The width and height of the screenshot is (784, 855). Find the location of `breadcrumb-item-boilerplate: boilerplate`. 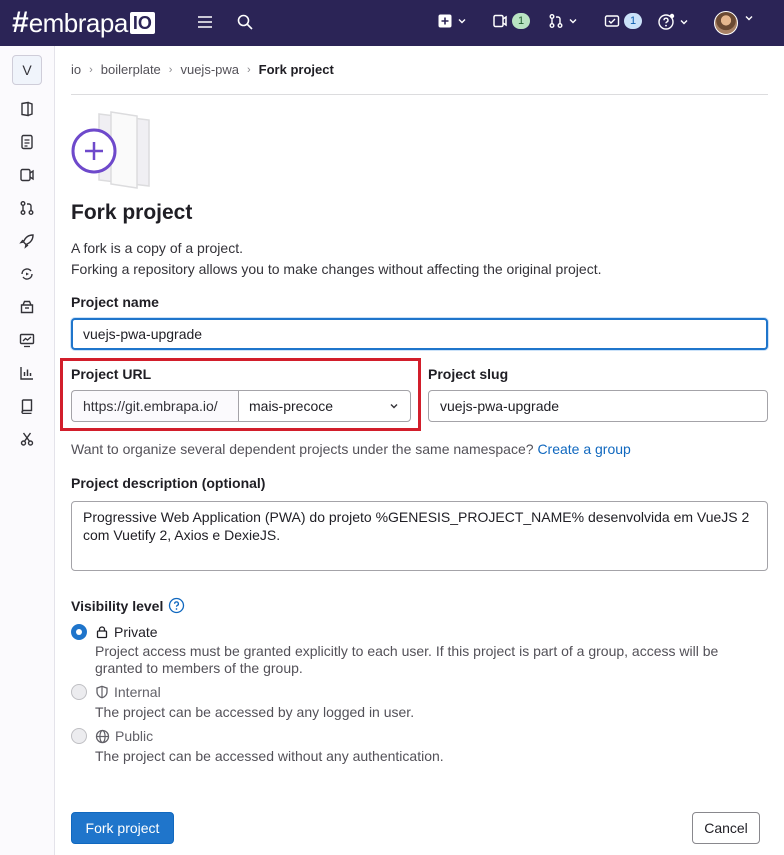

breadcrumb-item-boilerplate: boilerplate is located at coordinates (131, 69).